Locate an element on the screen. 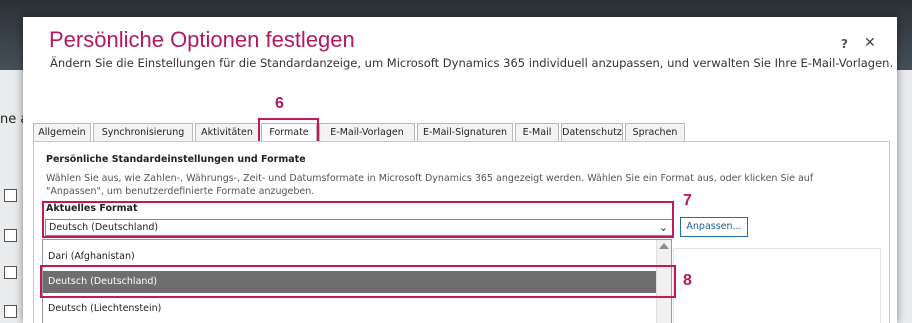  tab-allgemein: Allgemein is located at coordinates (62, 132).